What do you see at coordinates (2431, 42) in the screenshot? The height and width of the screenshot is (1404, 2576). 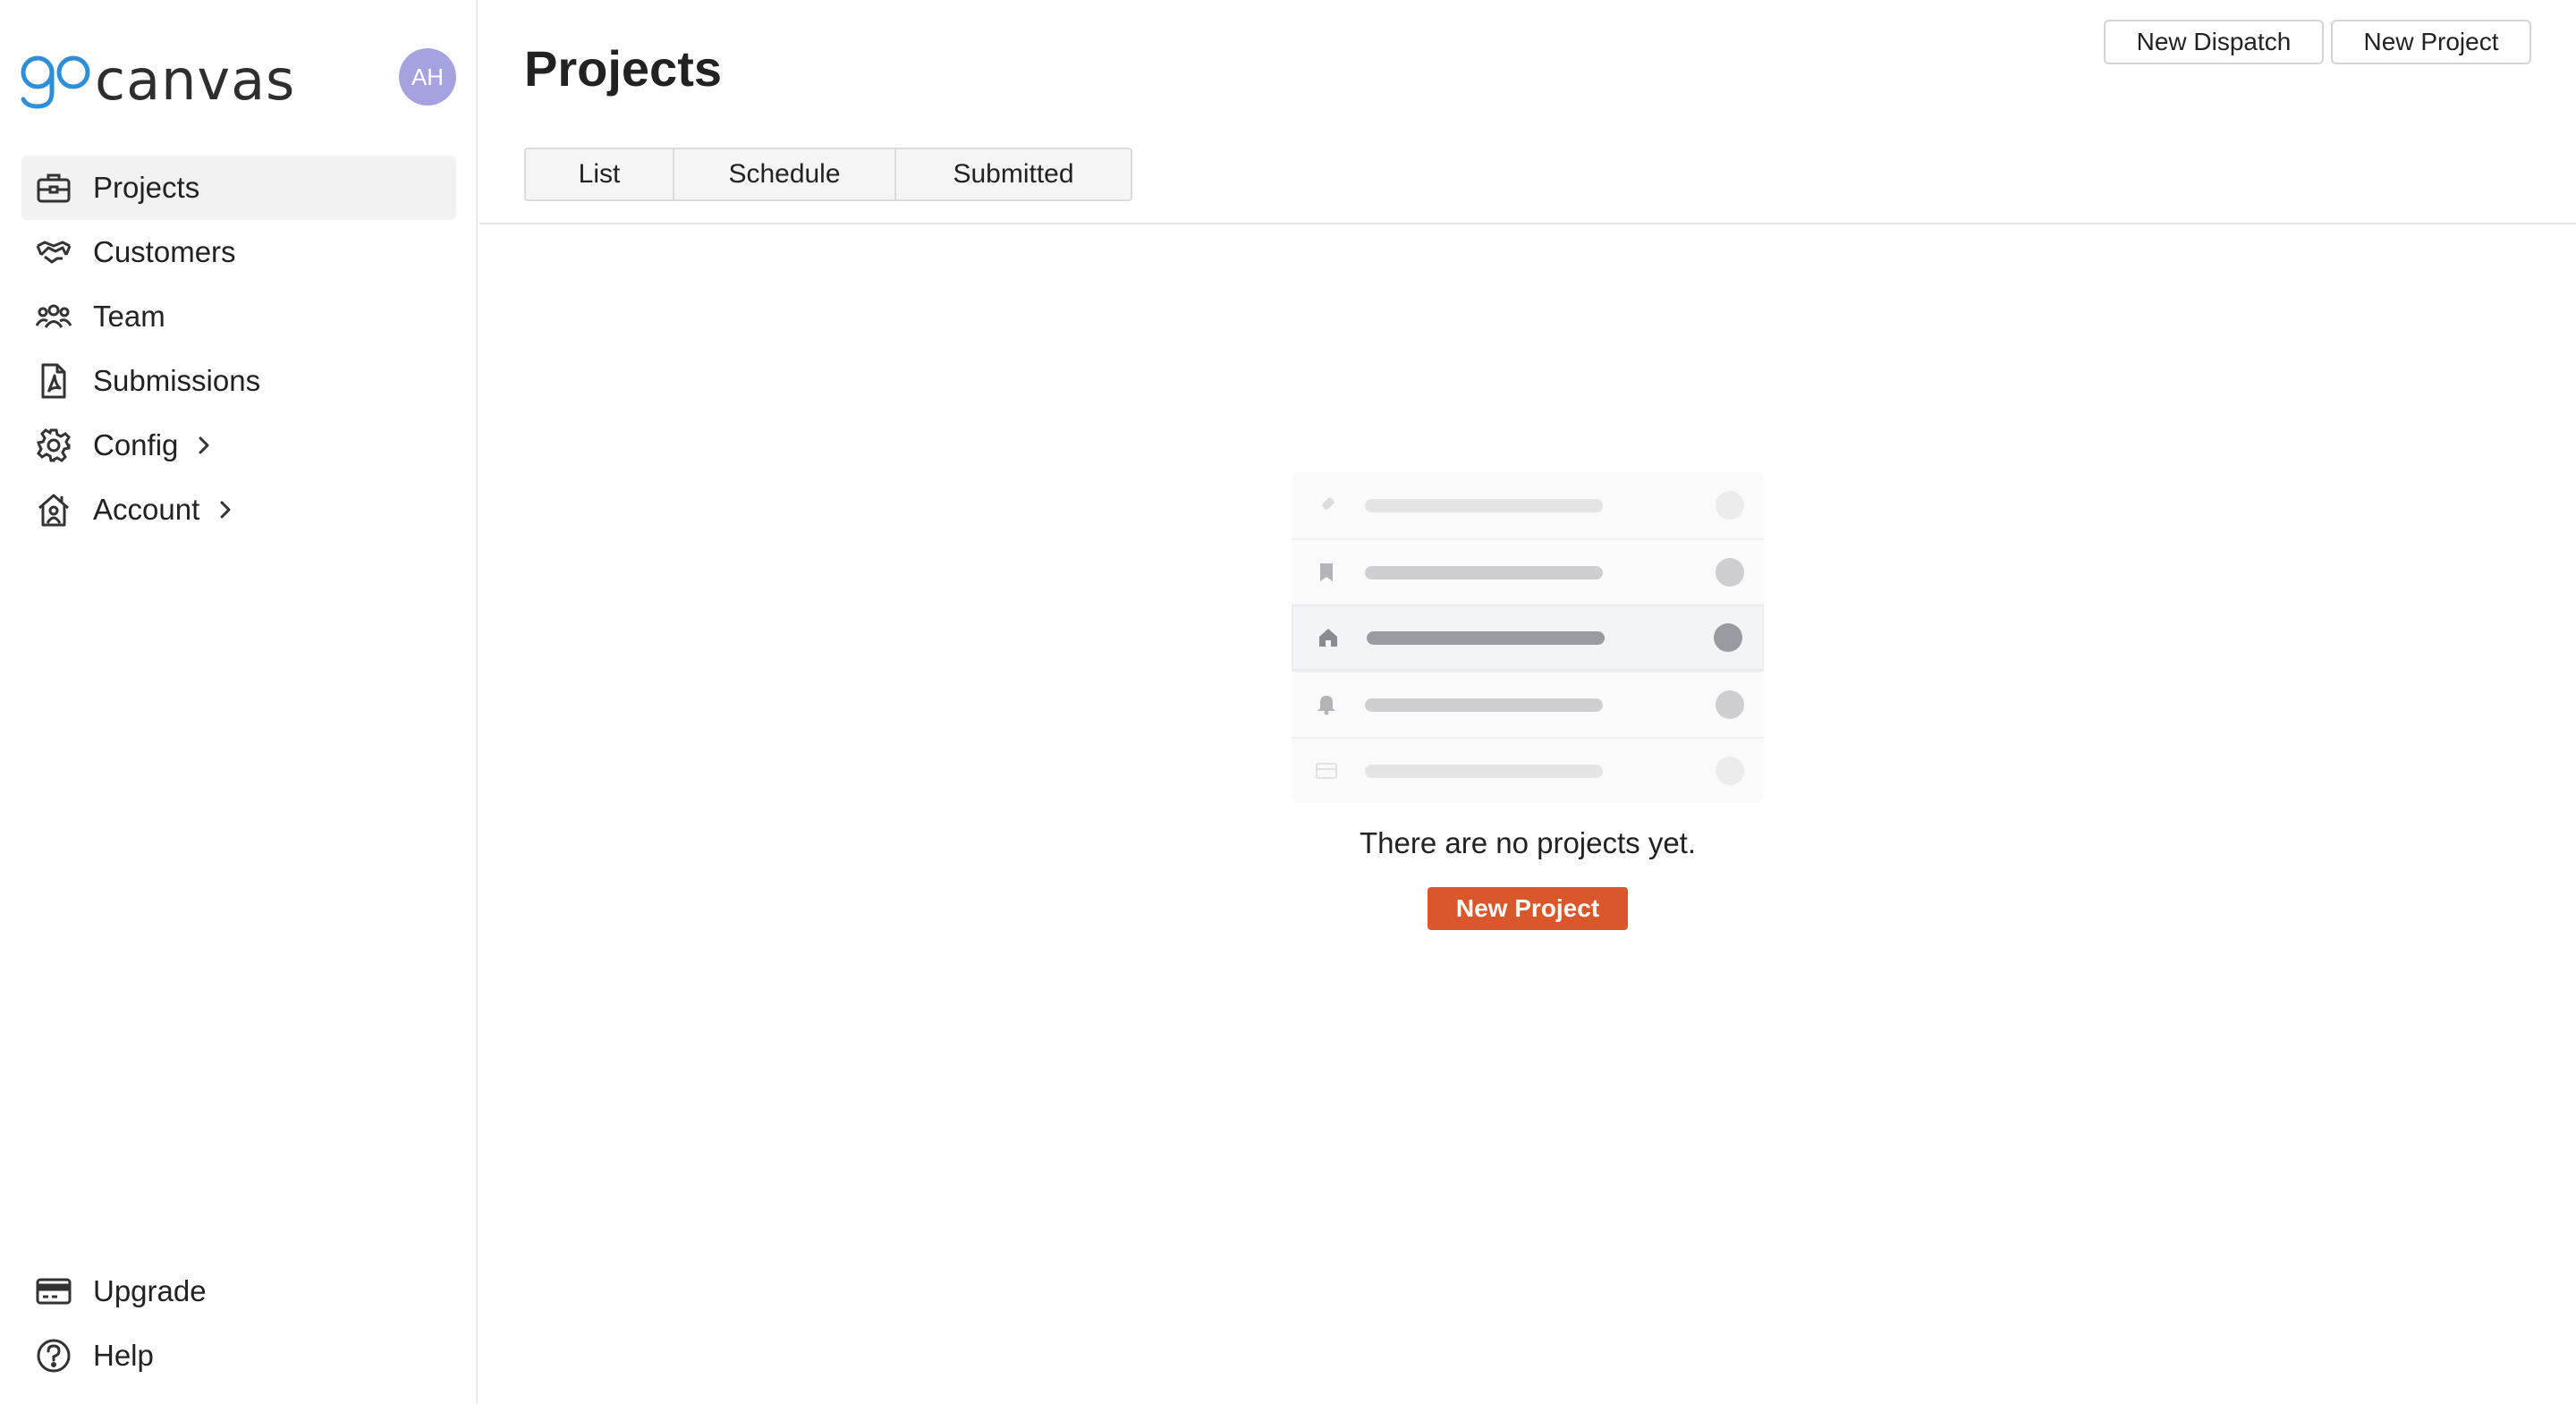 I see `new-project-button: New Project` at bounding box center [2431, 42].